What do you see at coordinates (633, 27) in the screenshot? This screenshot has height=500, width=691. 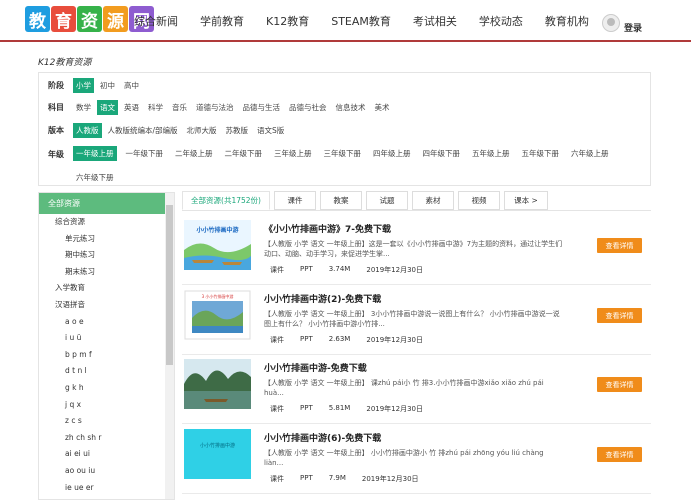 I see `login-link: 登录` at bounding box center [633, 27].